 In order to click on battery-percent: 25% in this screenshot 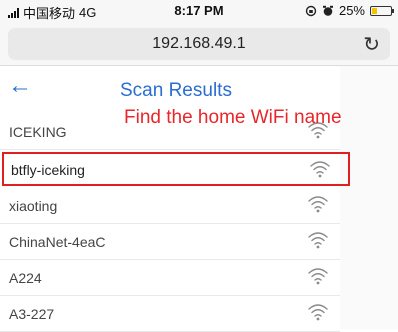, I will do `click(351, 10)`.